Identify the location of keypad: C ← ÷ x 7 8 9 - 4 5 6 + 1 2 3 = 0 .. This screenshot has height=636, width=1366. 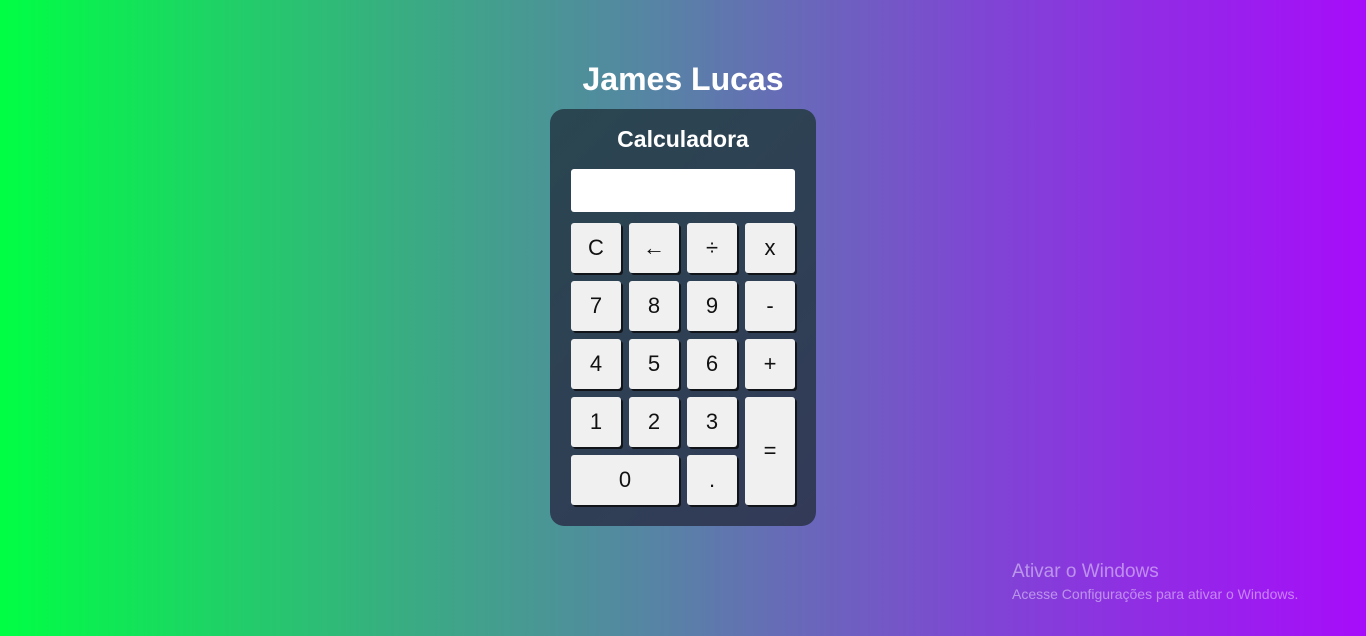
(684, 365).